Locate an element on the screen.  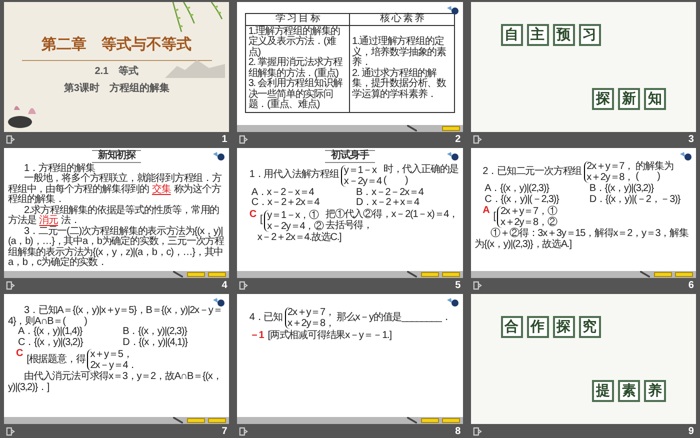
slide-text: 3．已知A＝{(x，y)|x＋y＝5}，B＝{(x，y)|2x－y＝4}，则A∩B＝( ) is located at coordinates (115, 315).